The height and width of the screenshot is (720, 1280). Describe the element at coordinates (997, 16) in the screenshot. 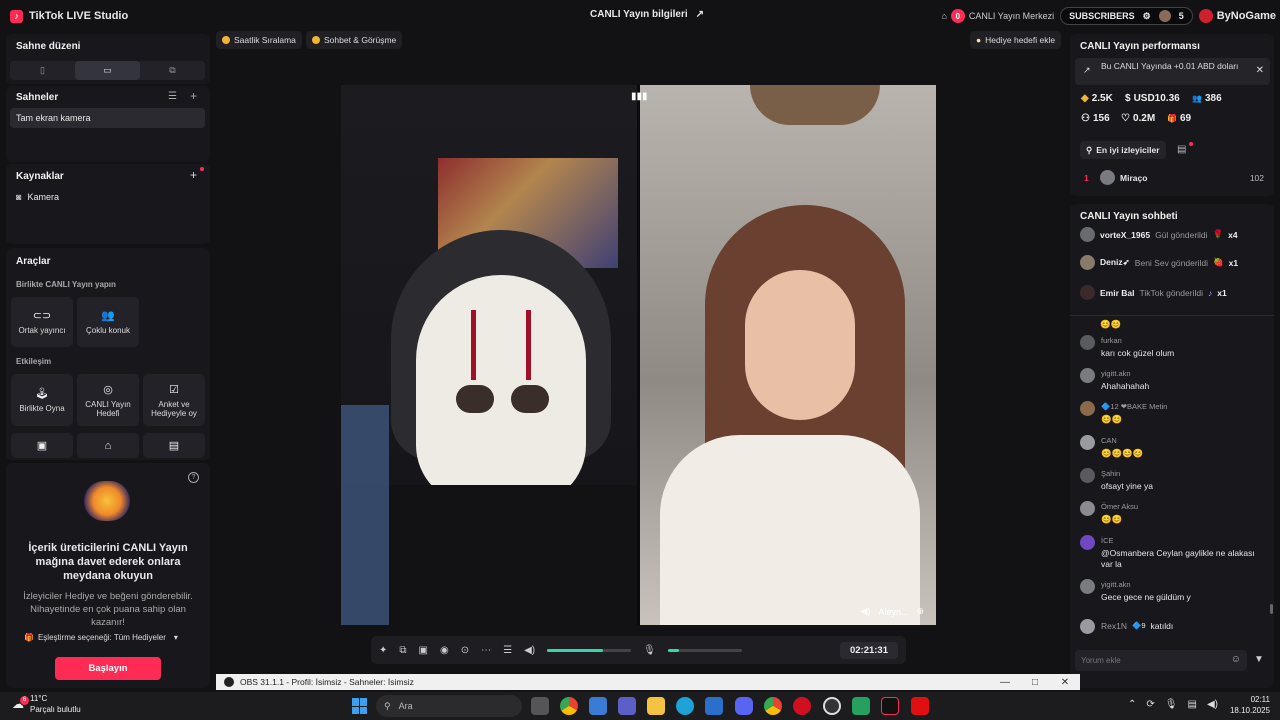

I see `live-center-button: ⌂ 0 CANLI Yayın Merkezi` at that location.